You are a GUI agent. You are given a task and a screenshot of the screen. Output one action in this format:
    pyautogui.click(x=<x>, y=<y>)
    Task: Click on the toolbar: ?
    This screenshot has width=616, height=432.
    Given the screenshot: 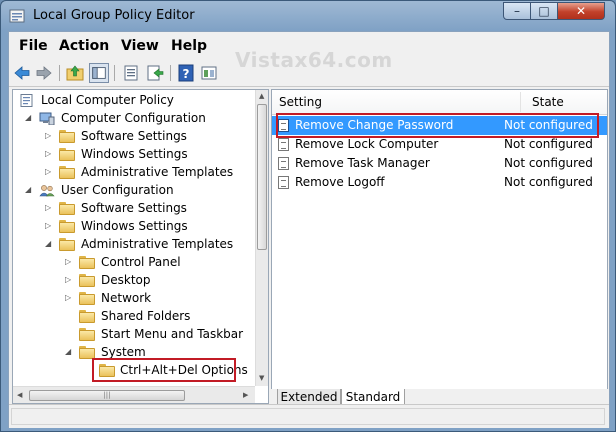 What is the action you would take?
    pyautogui.click(x=309, y=73)
    